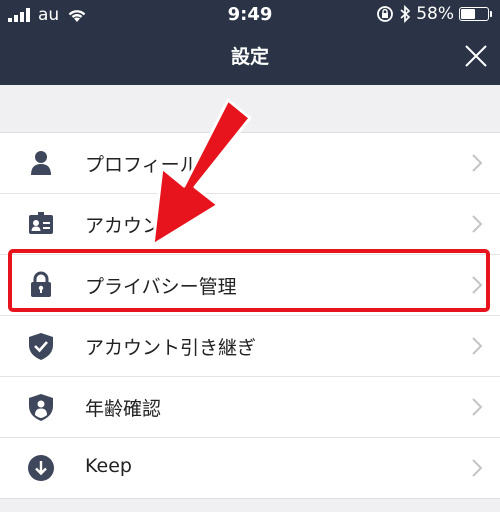 The height and width of the screenshot is (512, 500). Describe the element at coordinates (250, 15) in the screenshot. I see `status-bar: au 9:49 58%` at that location.